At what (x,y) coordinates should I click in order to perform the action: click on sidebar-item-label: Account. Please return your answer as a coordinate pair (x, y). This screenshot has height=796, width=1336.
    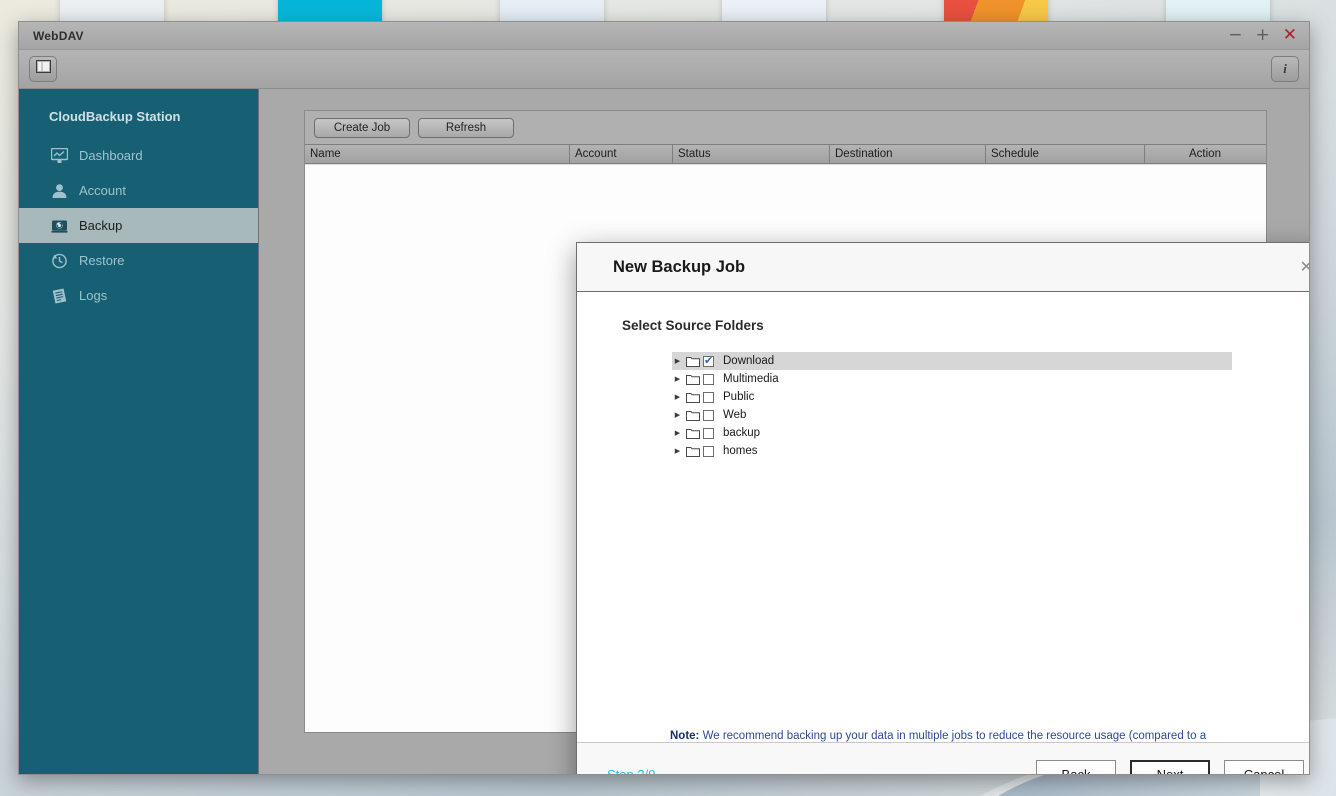
    Looking at the image, I should click on (102, 190).